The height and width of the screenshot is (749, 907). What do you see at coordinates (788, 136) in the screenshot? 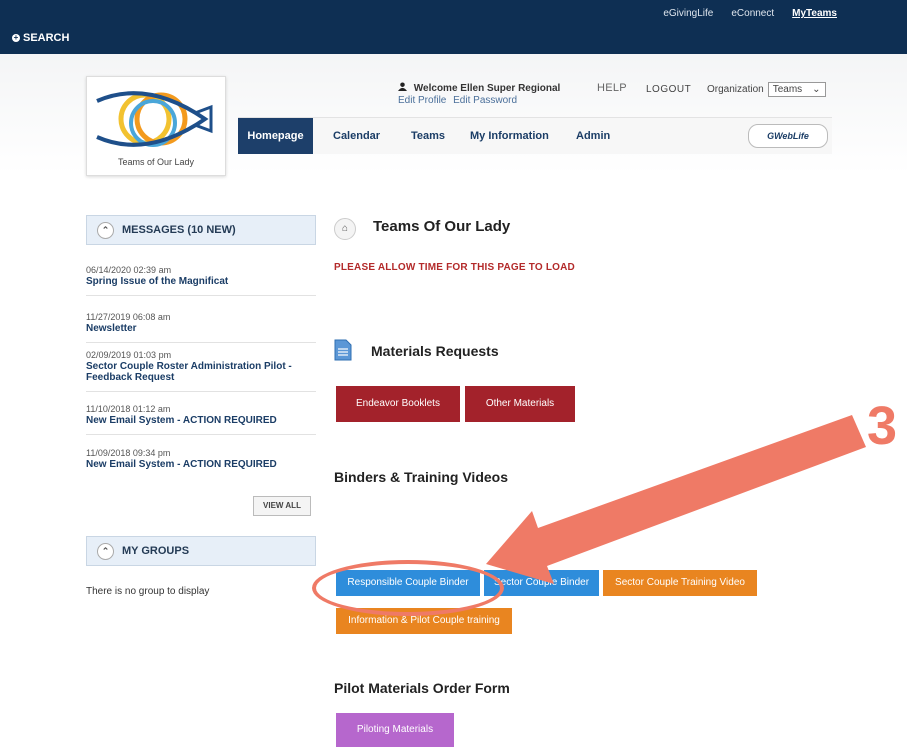
I see `gweblife-button: GWebLife` at bounding box center [788, 136].